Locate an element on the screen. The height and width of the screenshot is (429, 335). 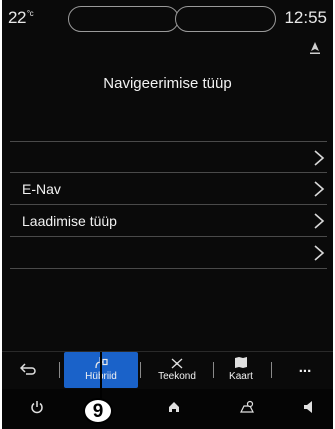
page-title: Navigeerimise tüüp is located at coordinates (167, 83).